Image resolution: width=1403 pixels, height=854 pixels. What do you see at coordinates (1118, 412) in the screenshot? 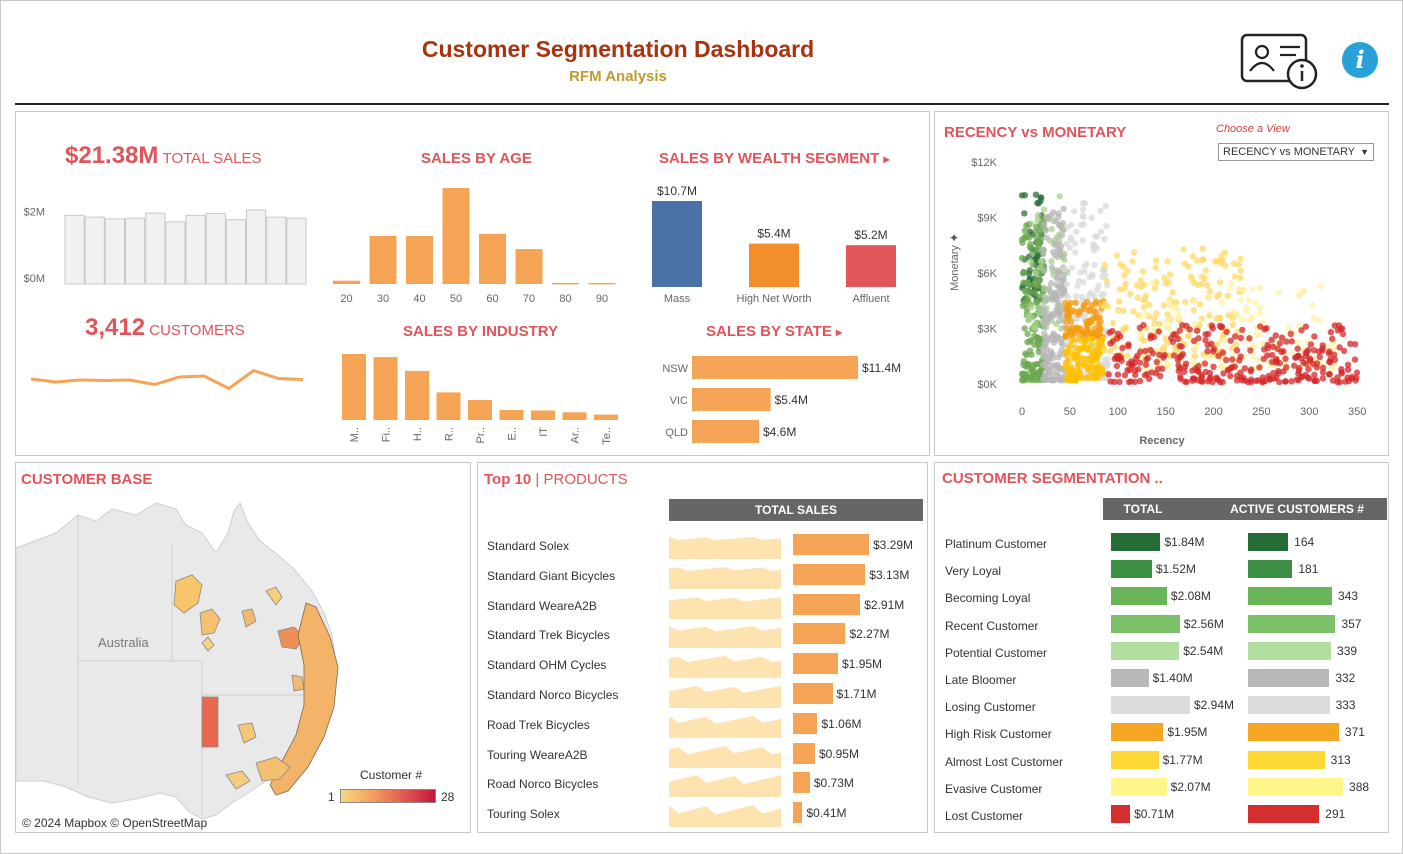
I see `scatter-x-tick: 100` at bounding box center [1118, 412].